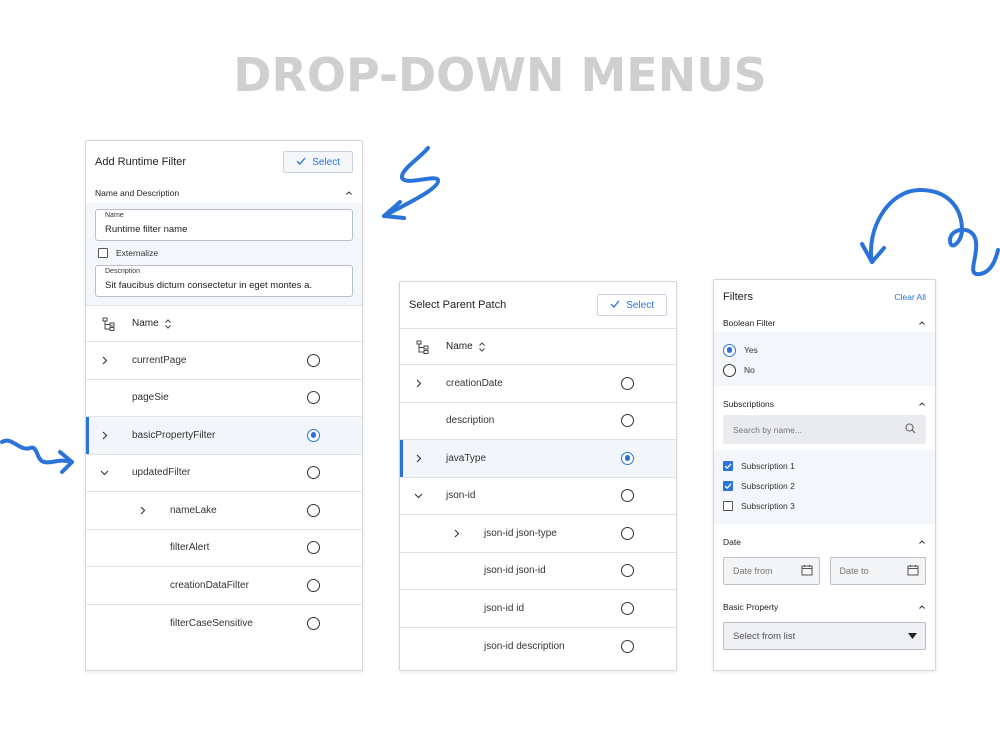  I want to click on caret-down-icon, so click(912, 636).